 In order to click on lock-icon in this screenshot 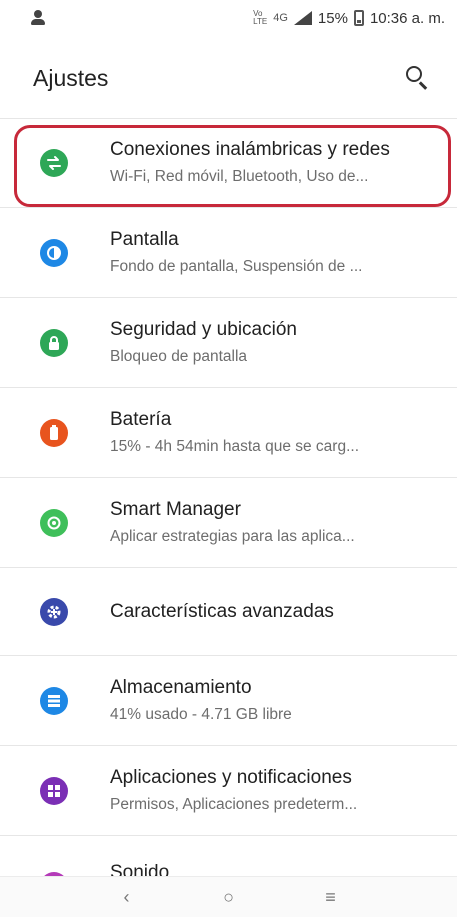, I will do `click(54, 342)`.